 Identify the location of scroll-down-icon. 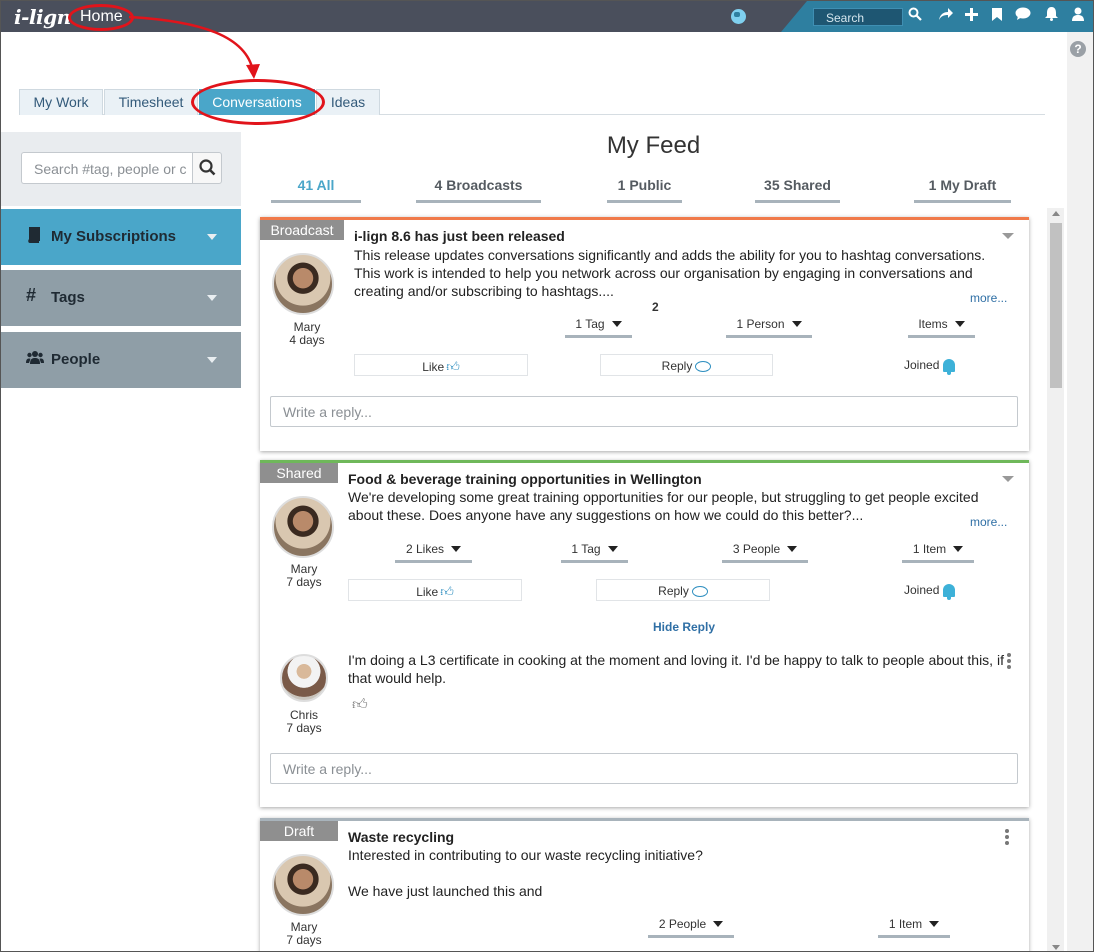
(1056, 947).